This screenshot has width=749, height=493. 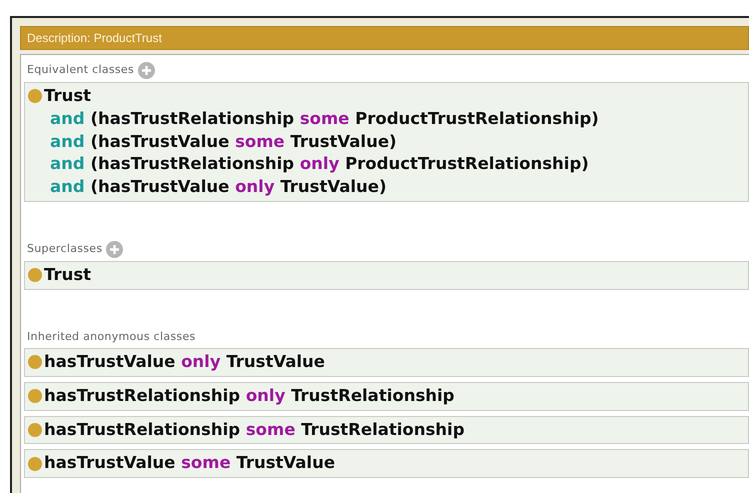 I want to click on panel-title: Description: ProductTrust, so click(x=384, y=38).